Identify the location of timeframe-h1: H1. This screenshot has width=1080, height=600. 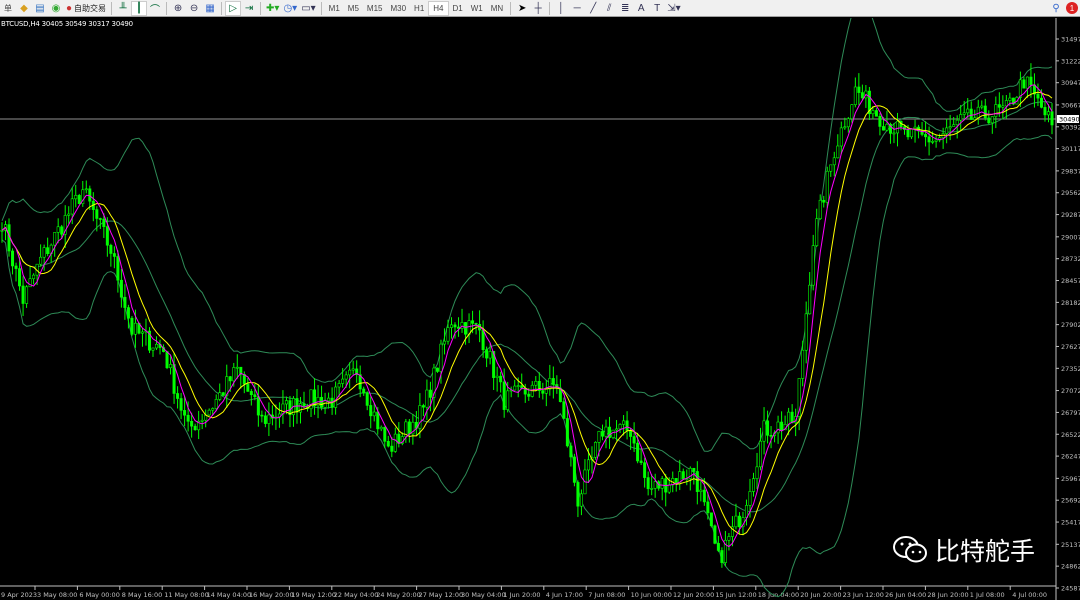
(419, 8).